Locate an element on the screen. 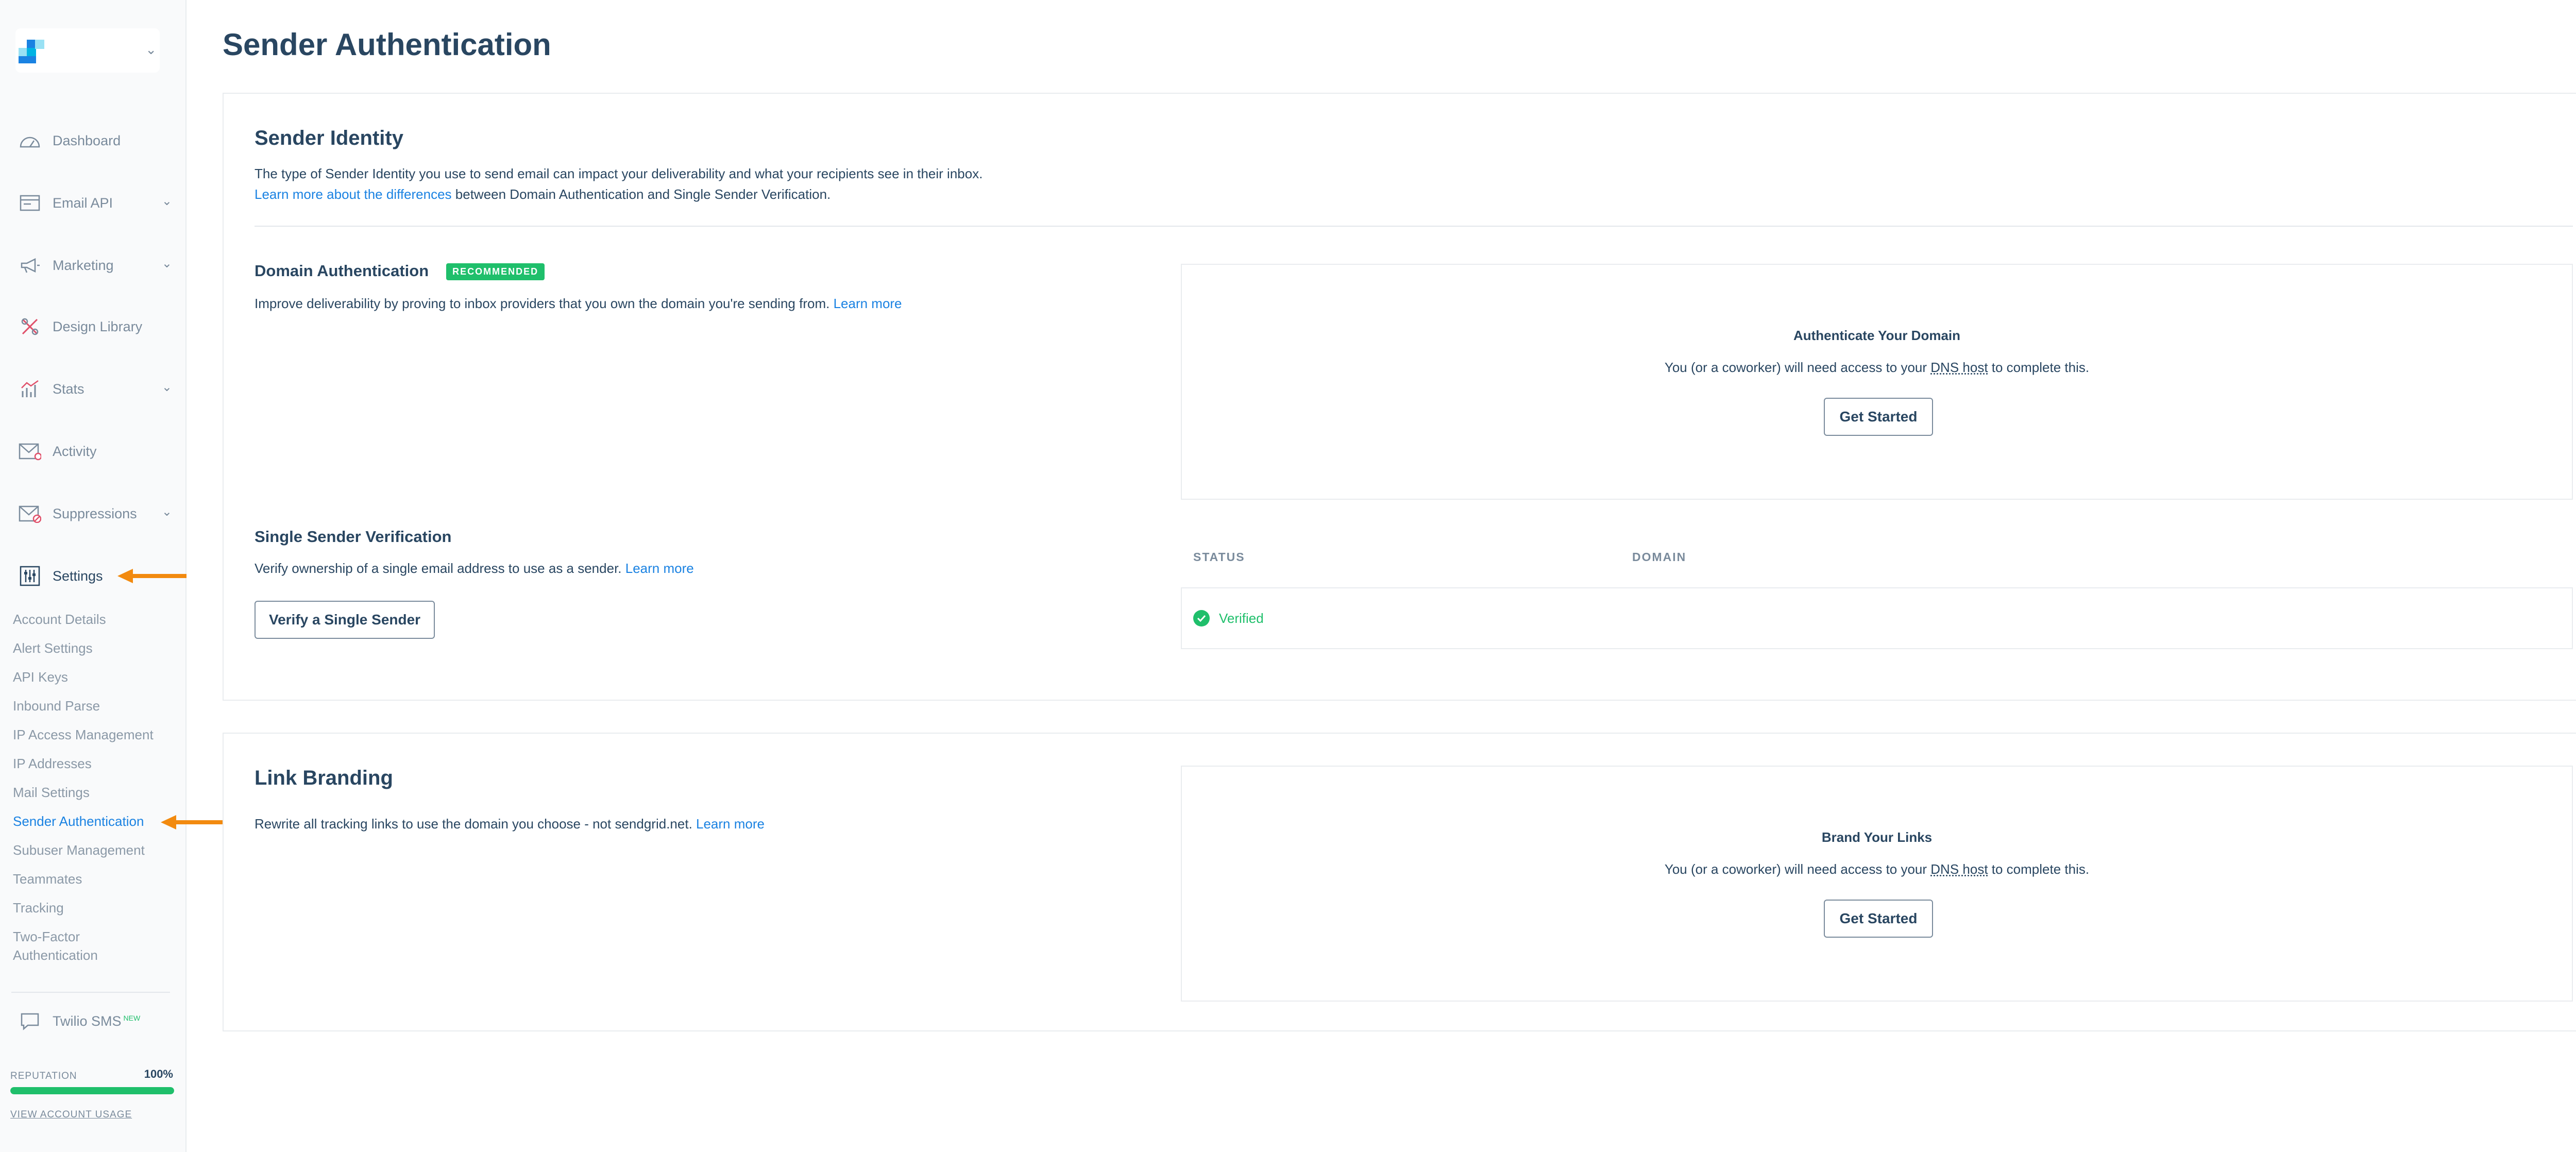  settings-icon is located at coordinates (30, 576).